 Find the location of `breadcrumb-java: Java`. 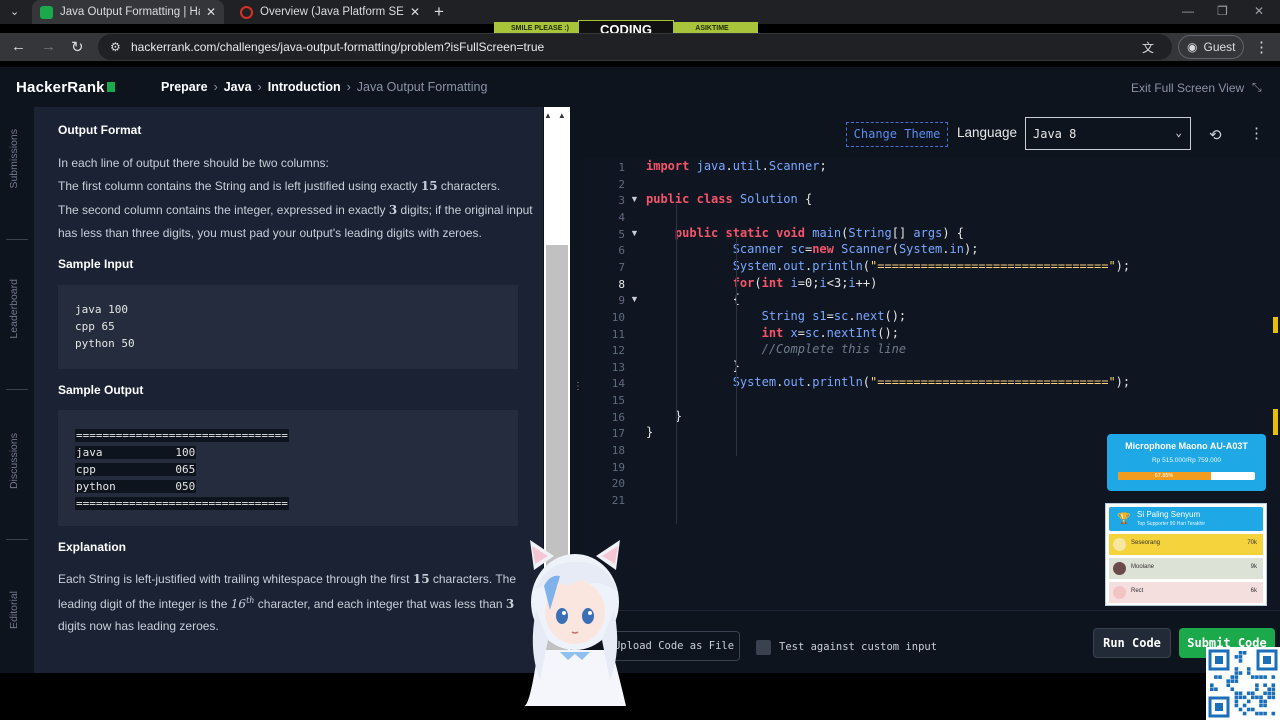

breadcrumb-java: Java is located at coordinates (238, 87).